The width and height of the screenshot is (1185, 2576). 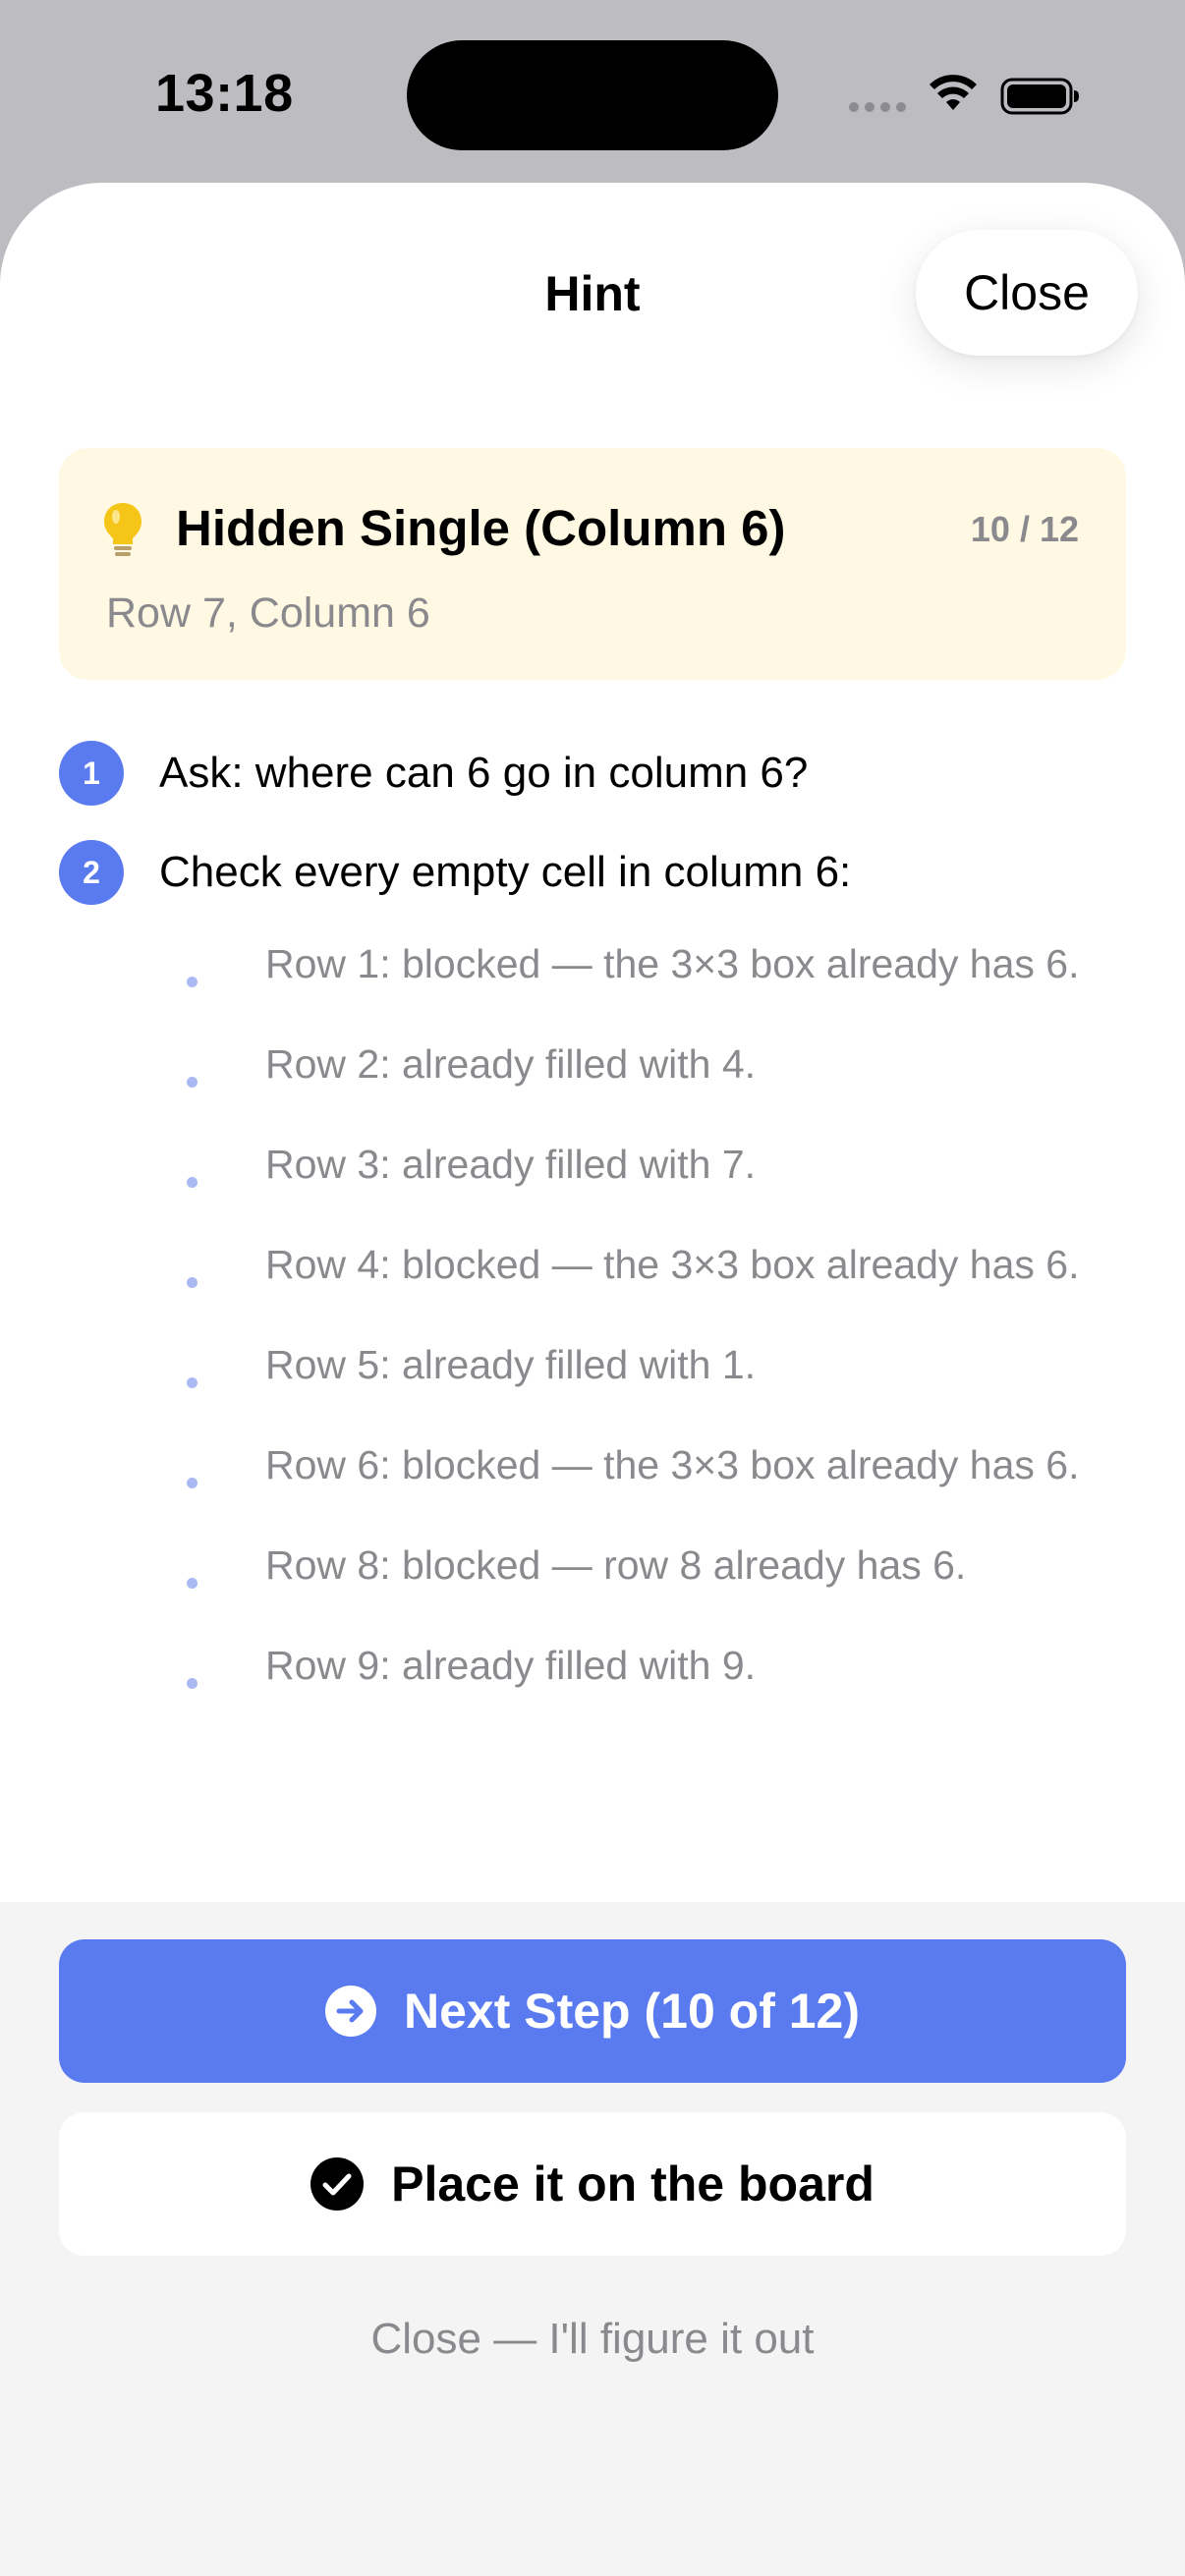 I want to click on dismiss-hint-link: Close — I'll figure it out, so click(x=592, y=2339).